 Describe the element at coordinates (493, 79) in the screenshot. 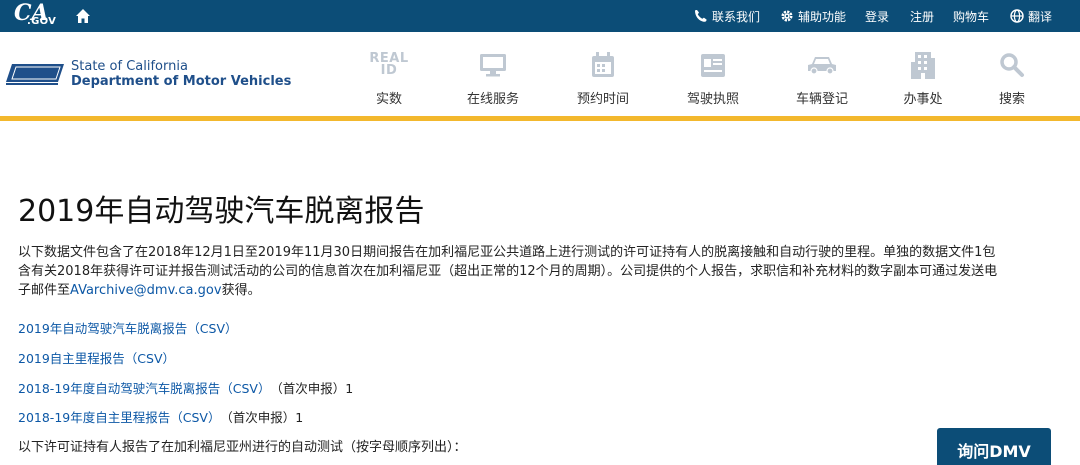

I see `nav-online-services: 在线服务` at that location.